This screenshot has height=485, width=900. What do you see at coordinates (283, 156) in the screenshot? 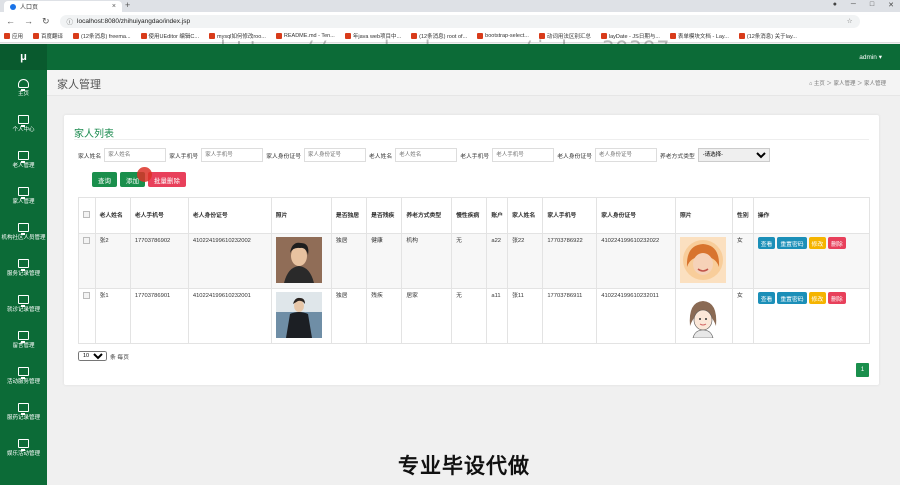
I see `filter-label: 家人身份证号` at bounding box center [283, 156].